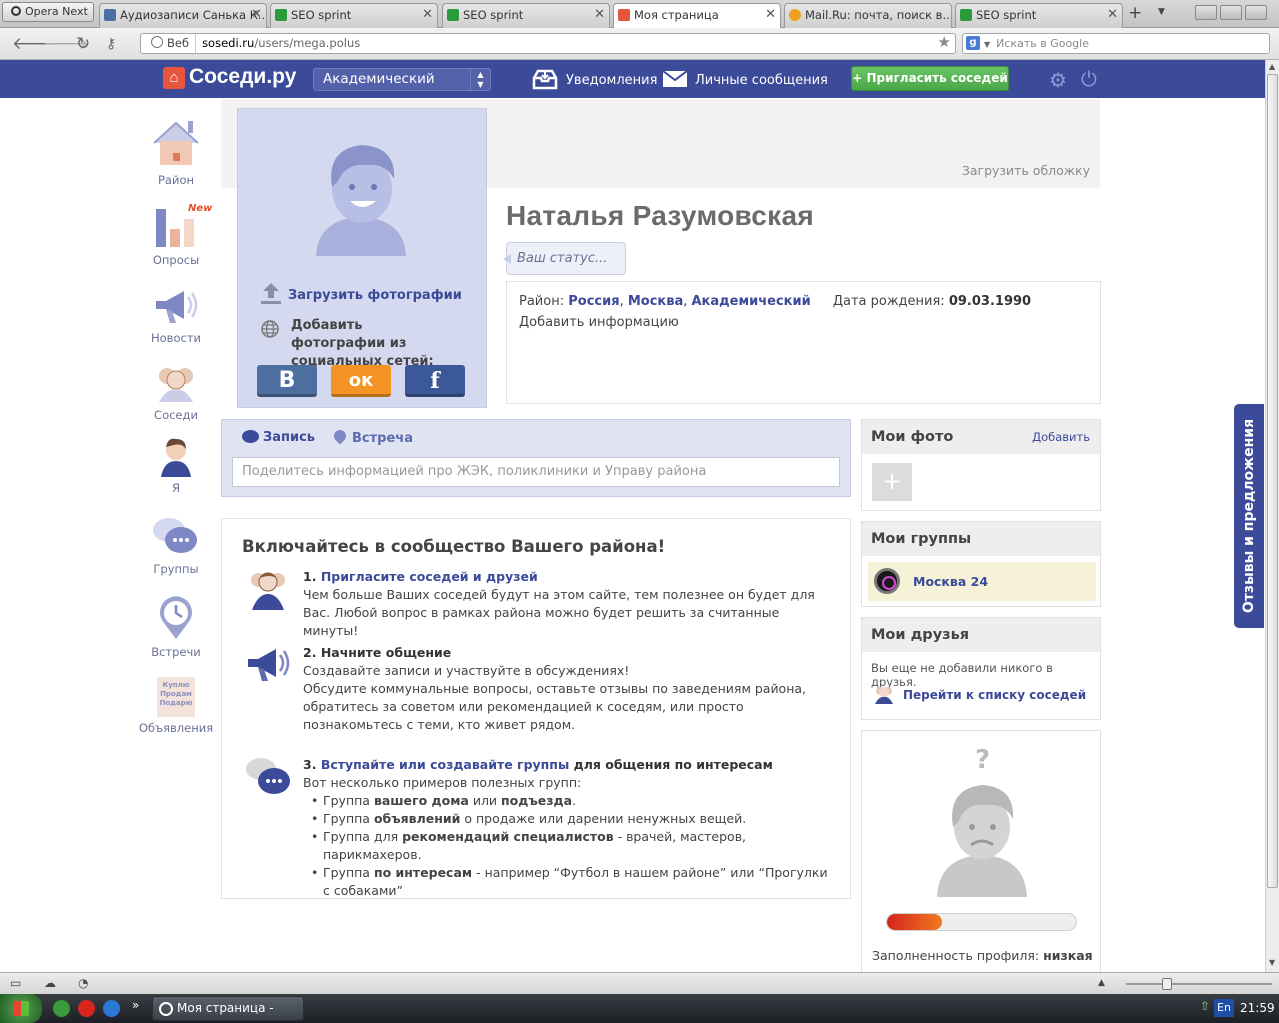  Describe the element at coordinates (1224, 1008) in the screenshot. I see `language-indicator: En` at that location.